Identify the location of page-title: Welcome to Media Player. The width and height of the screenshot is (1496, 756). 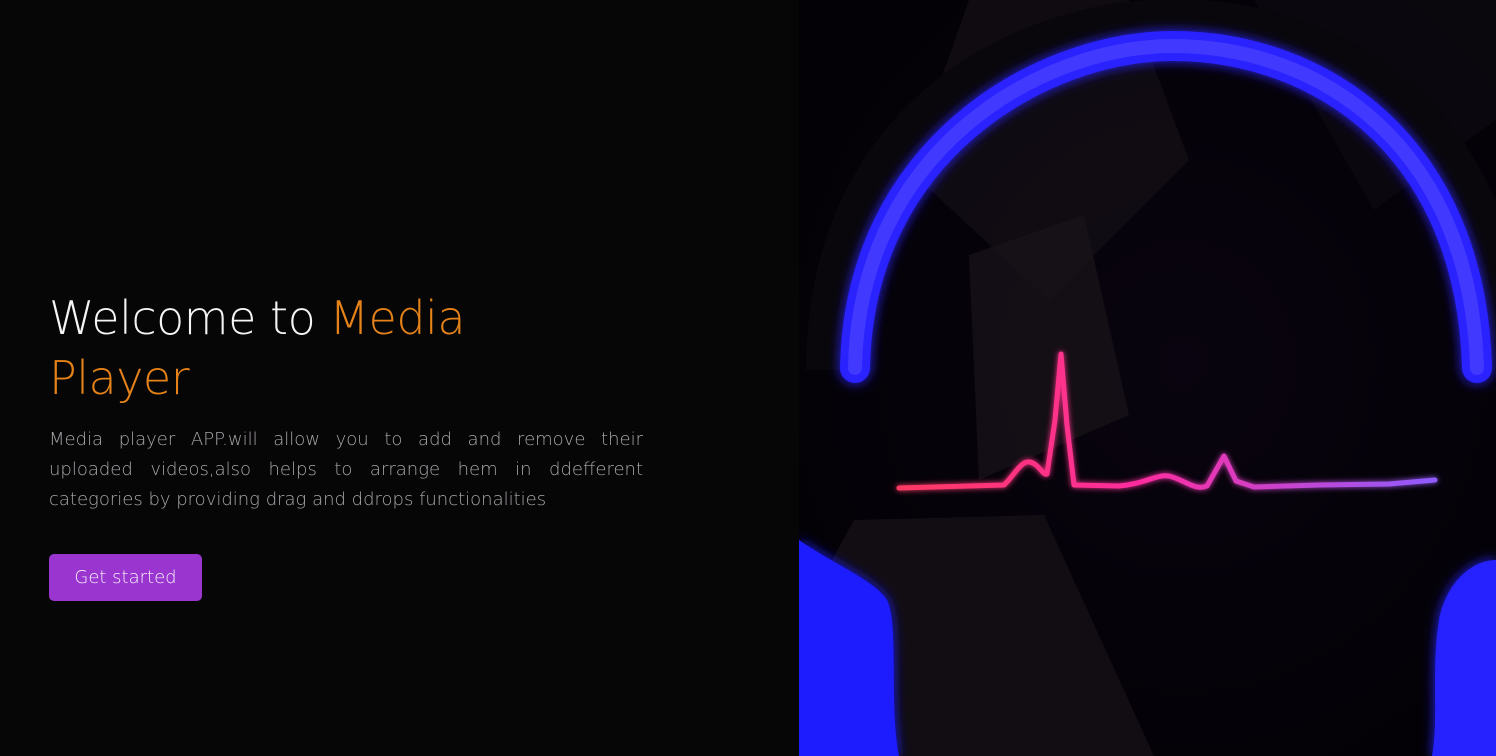
(329, 348).